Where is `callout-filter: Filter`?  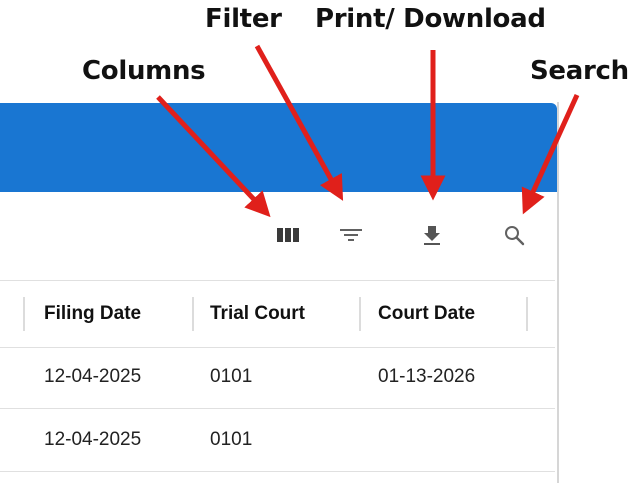 callout-filter: Filter is located at coordinates (243, 19).